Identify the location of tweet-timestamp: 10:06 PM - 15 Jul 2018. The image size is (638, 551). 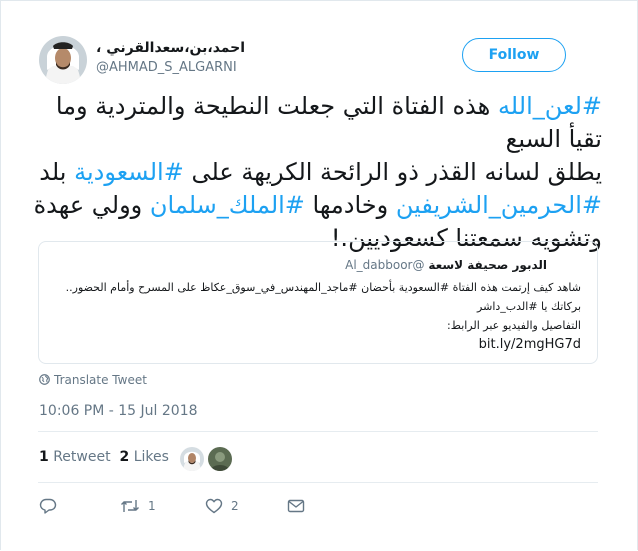
(118, 411).